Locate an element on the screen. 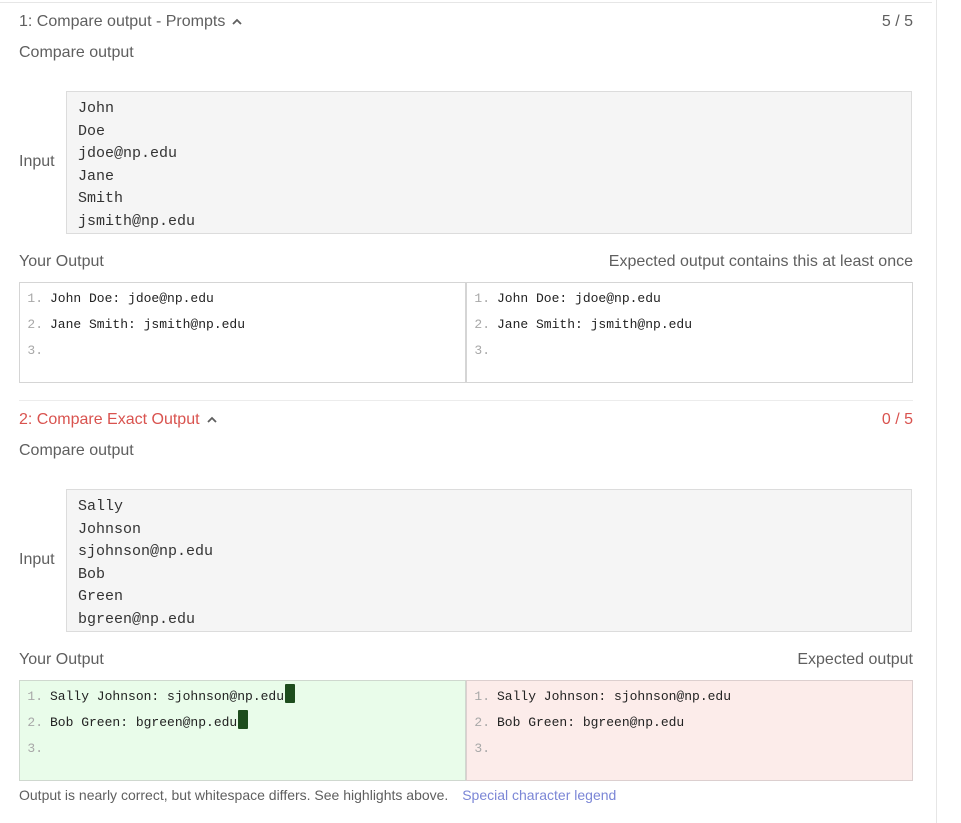 The image size is (961, 823). input-line: Jane is located at coordinates (96, 176).